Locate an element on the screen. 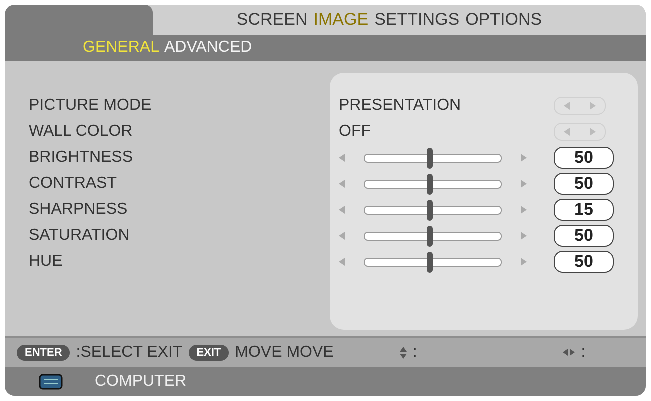 This screenshot has height=401, width=651. setting-value: OFF is located at coordinates (355, 132).